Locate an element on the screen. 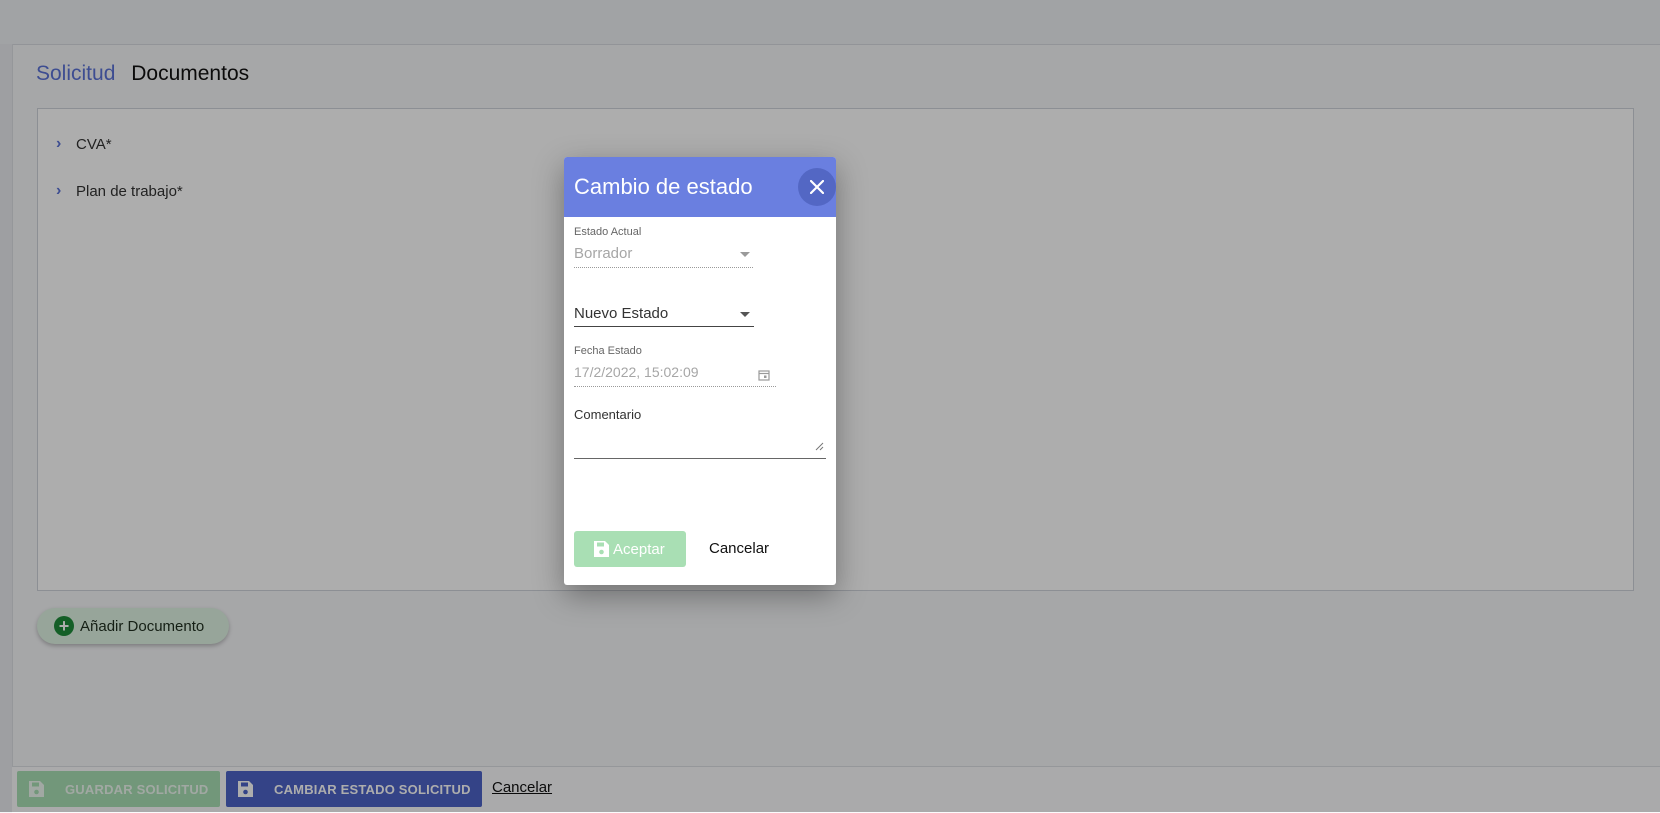  calendar-icon is located at coordinates (764, 377).